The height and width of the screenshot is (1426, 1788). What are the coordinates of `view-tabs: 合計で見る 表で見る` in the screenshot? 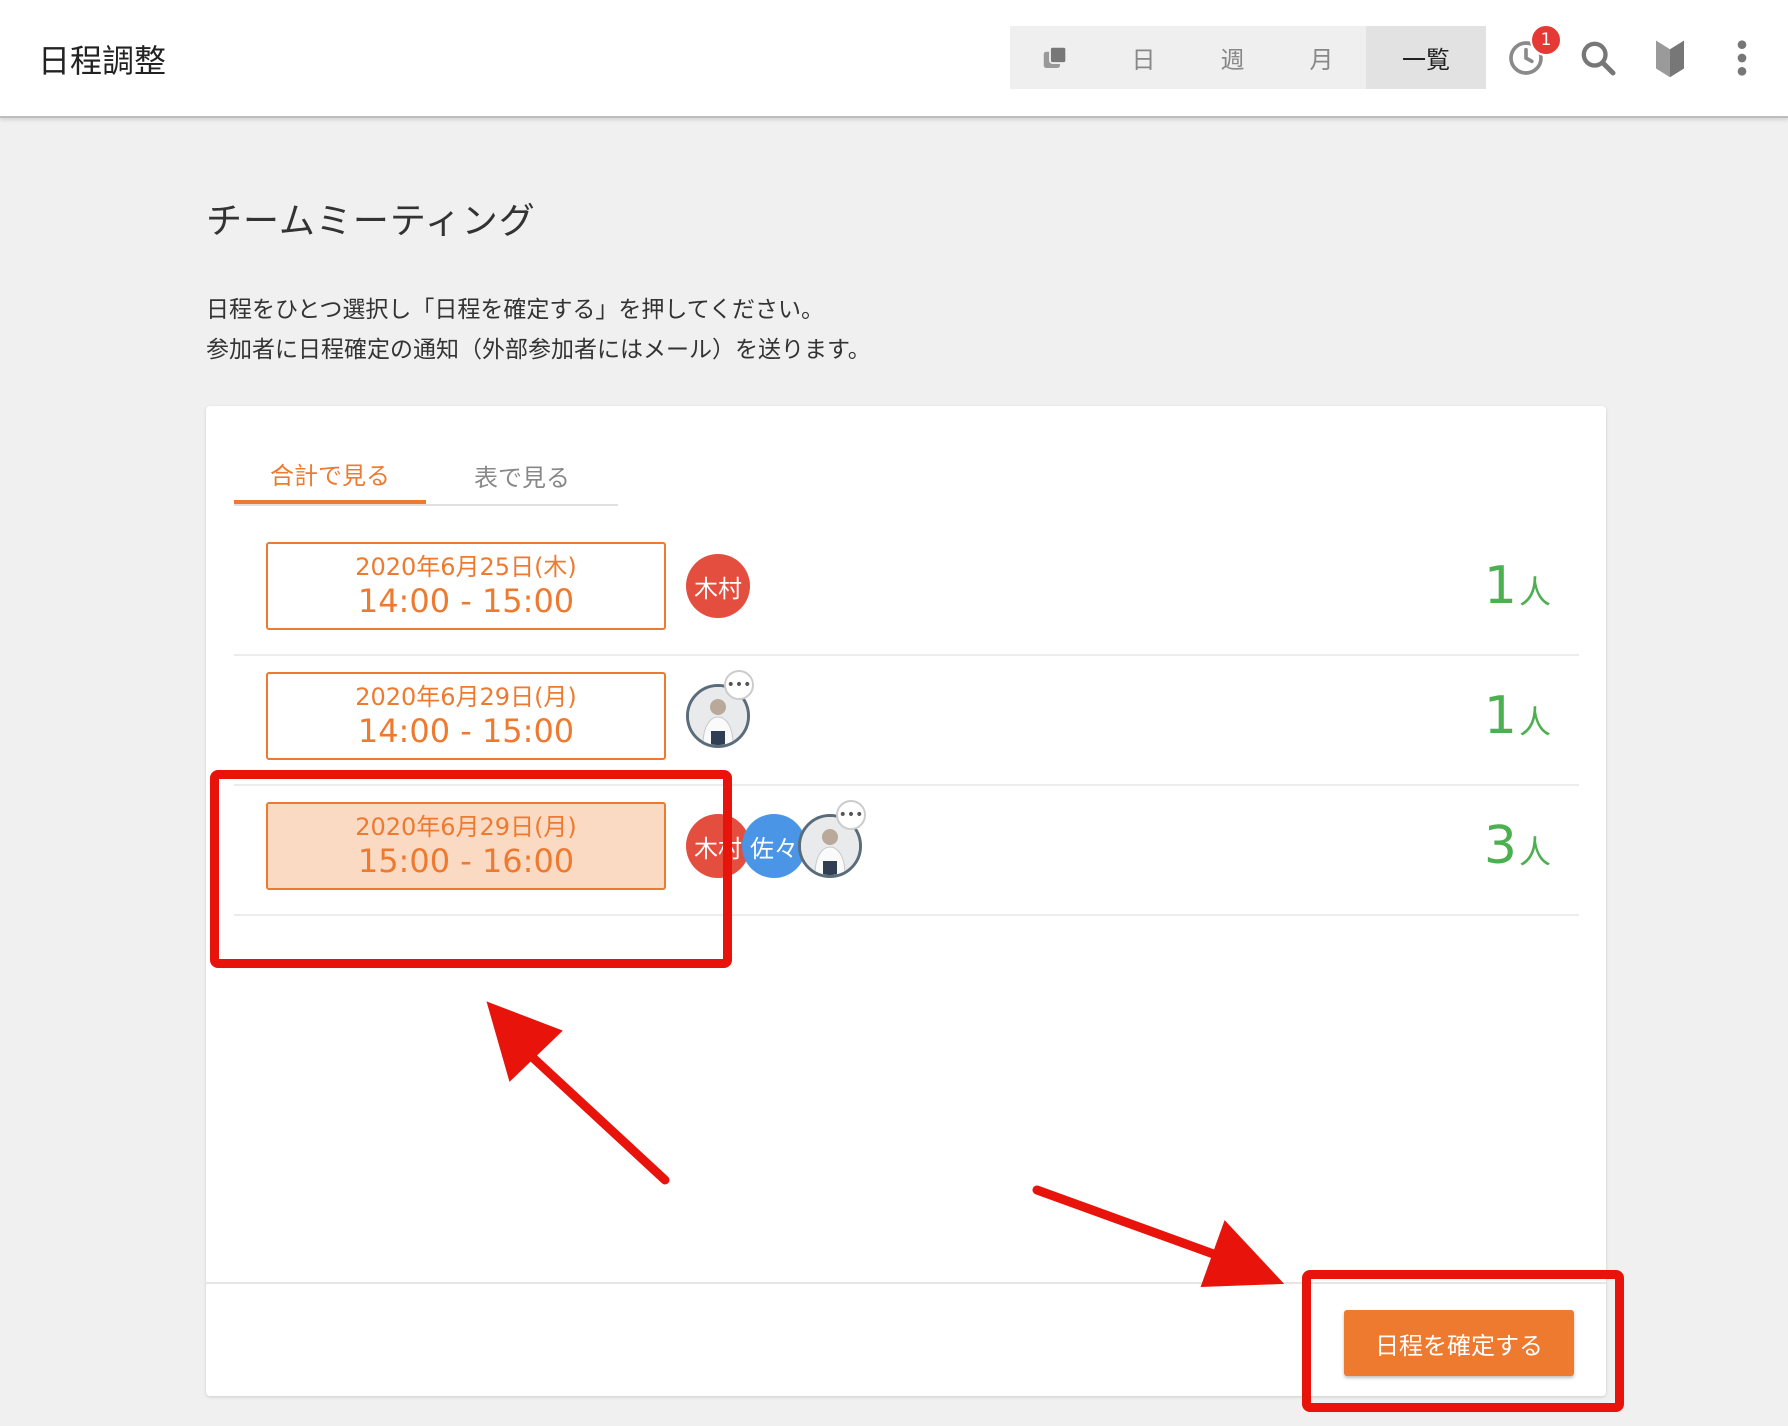 It's located at (426, 476).